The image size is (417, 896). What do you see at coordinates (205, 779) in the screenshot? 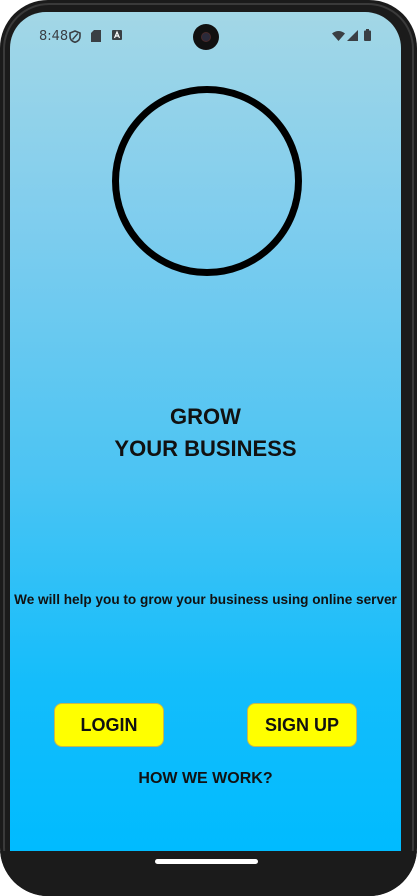
I see `how-we-work-link: HOW WE WORK?` at bounding box center [205, 779].